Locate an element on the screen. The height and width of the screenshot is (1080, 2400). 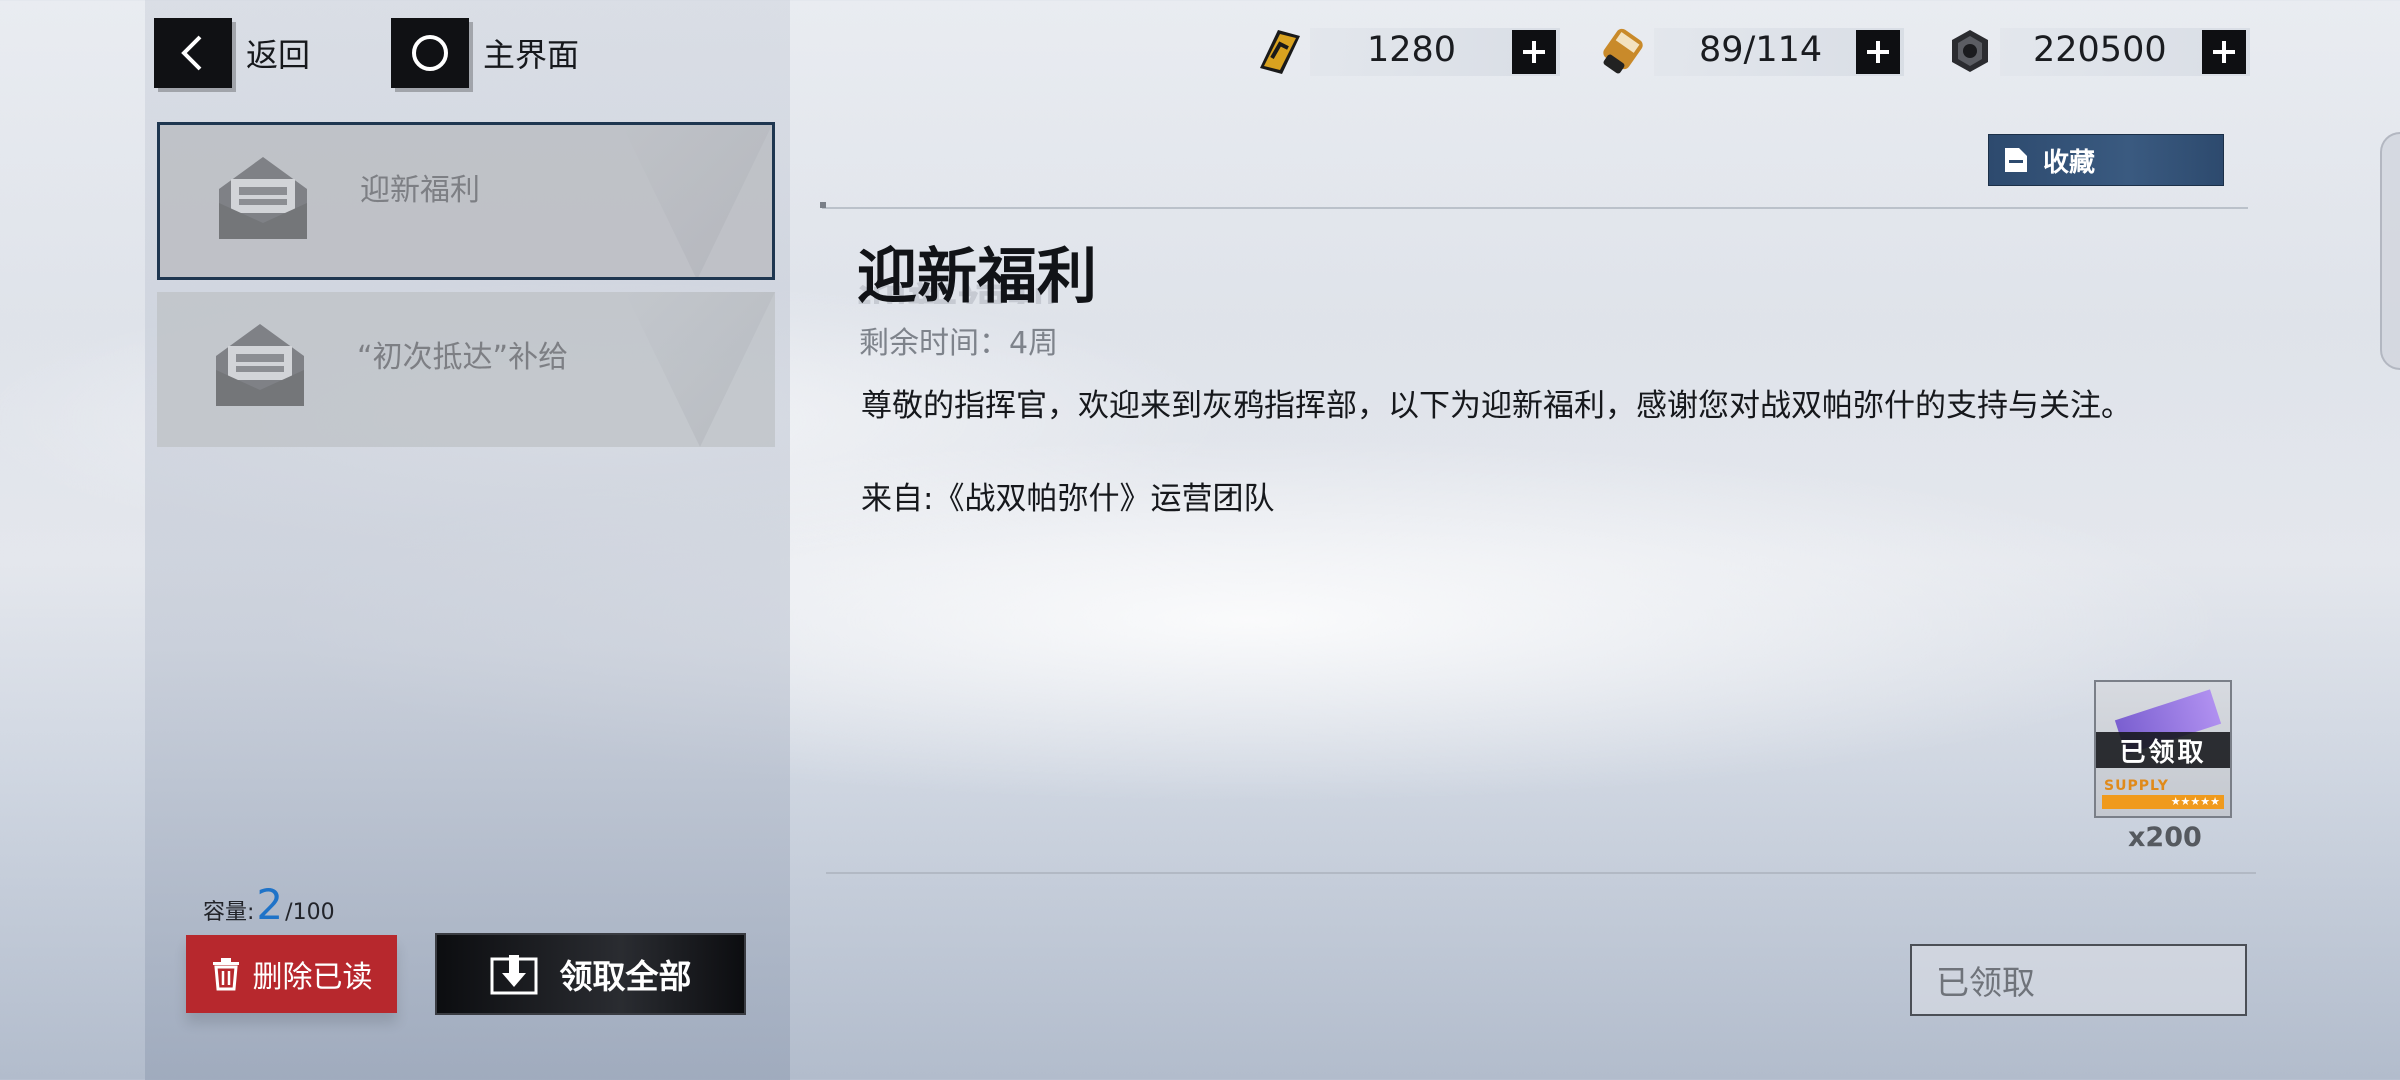
resource-stamina-value: 89/114 is located at coordinates (1761, 50).